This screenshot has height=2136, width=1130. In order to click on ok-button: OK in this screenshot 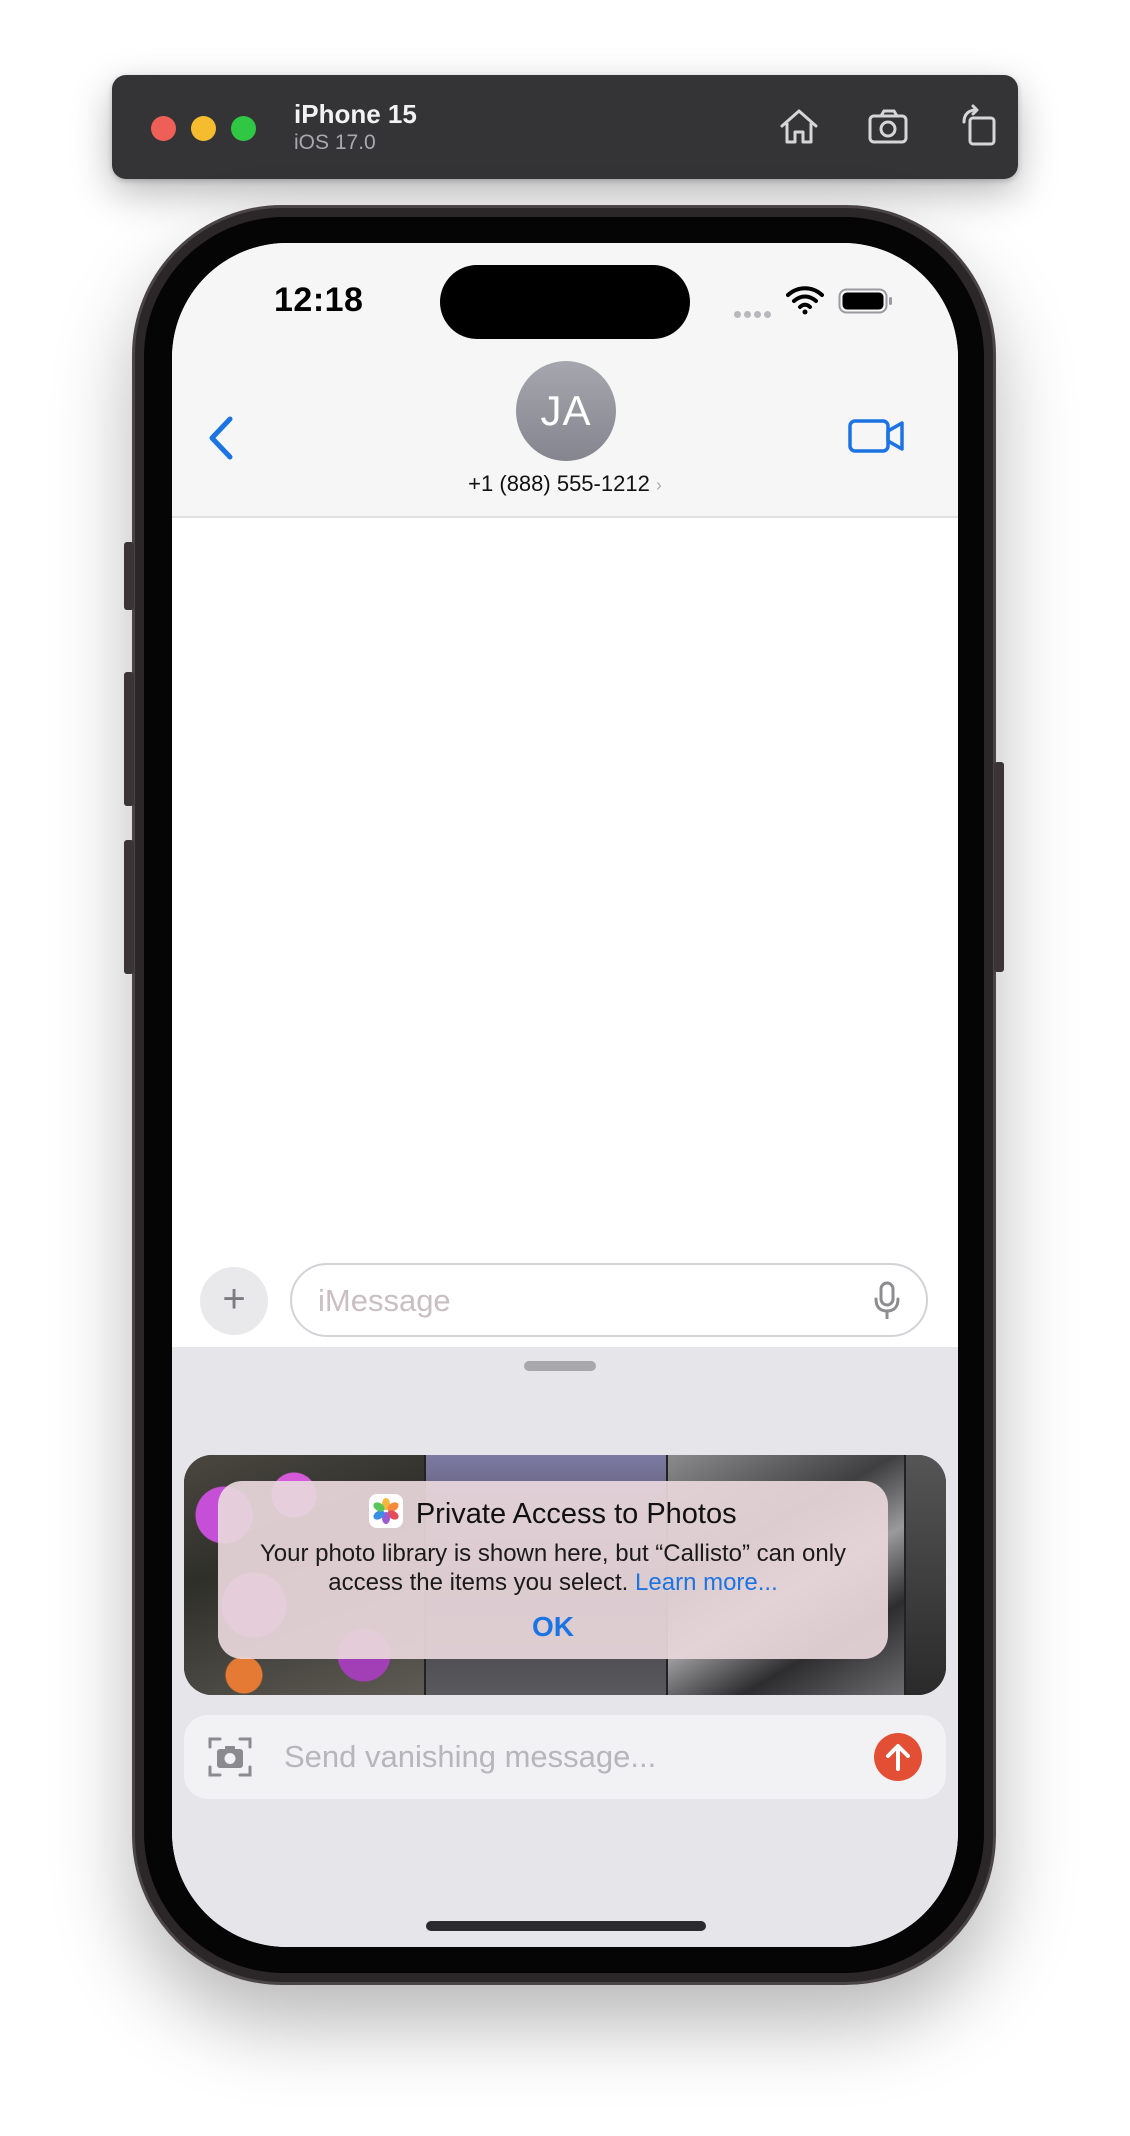, I will do `click(553, 1627)`.